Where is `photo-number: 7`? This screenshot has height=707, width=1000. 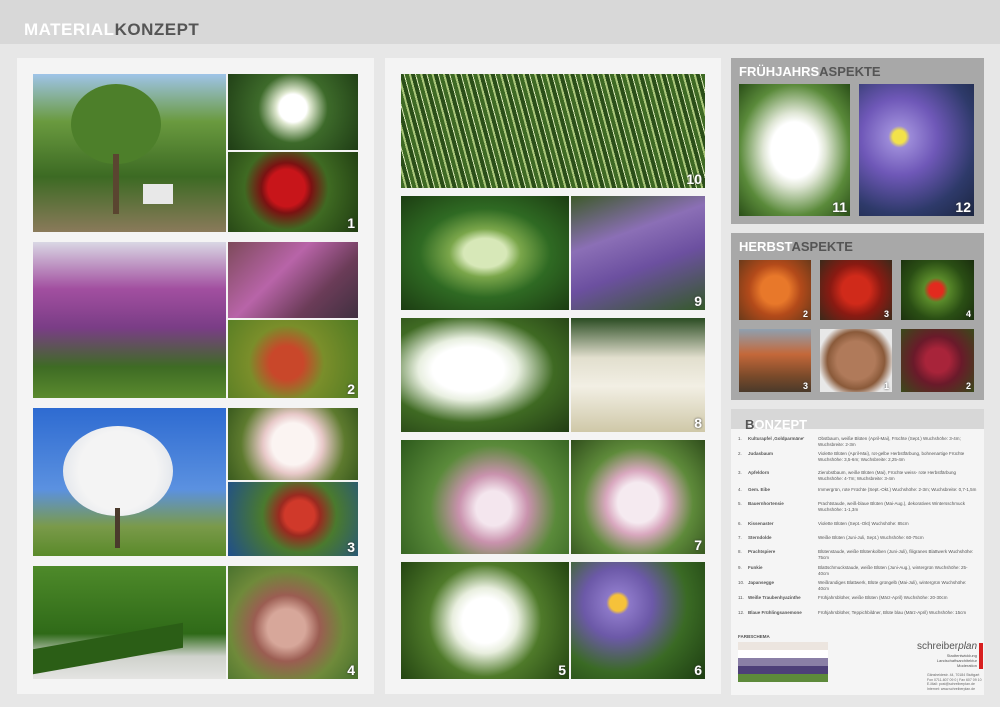 photo-number: 7 is located at coordinates (698, 545).